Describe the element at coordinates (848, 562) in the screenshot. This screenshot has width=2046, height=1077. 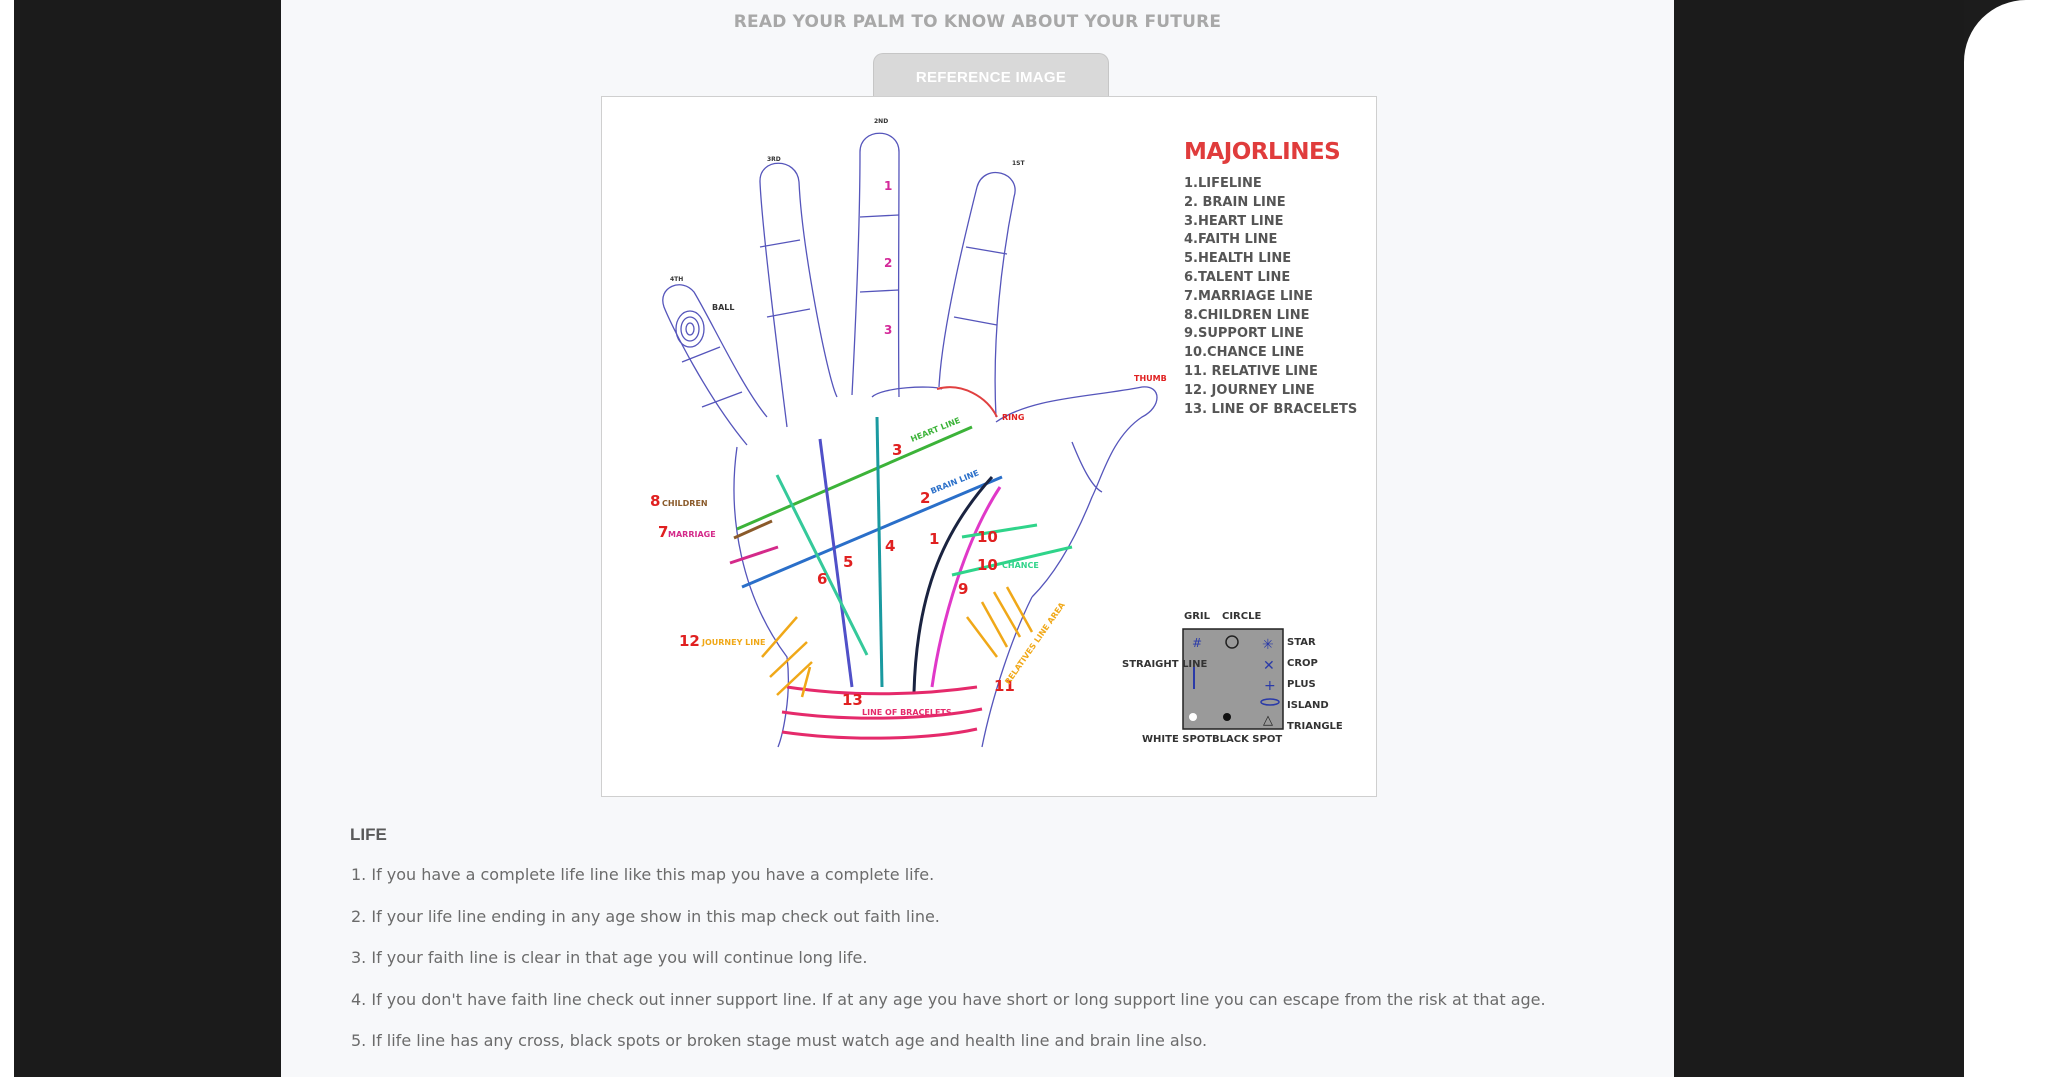
I see `number-health: 5` at that location.